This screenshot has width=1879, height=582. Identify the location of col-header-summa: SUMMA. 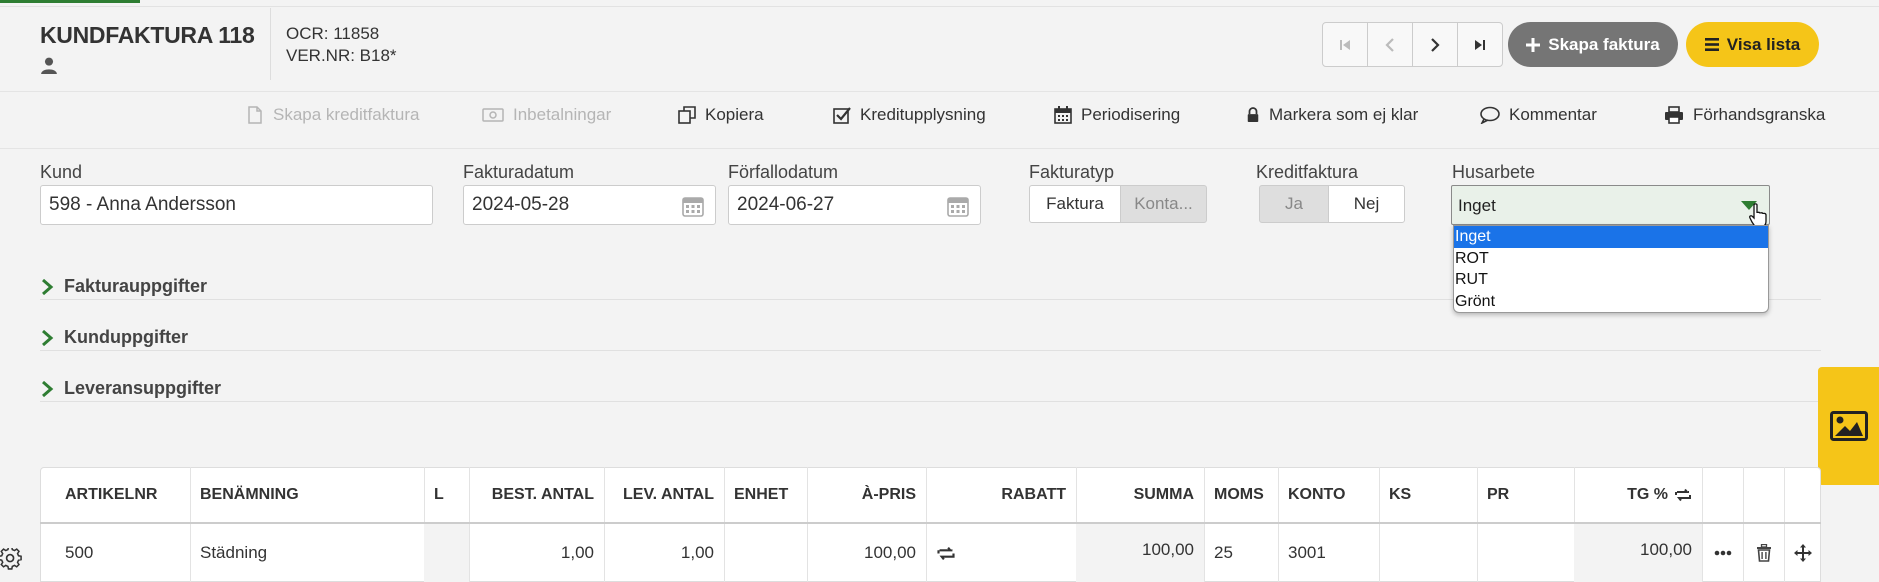
(1140, 495).